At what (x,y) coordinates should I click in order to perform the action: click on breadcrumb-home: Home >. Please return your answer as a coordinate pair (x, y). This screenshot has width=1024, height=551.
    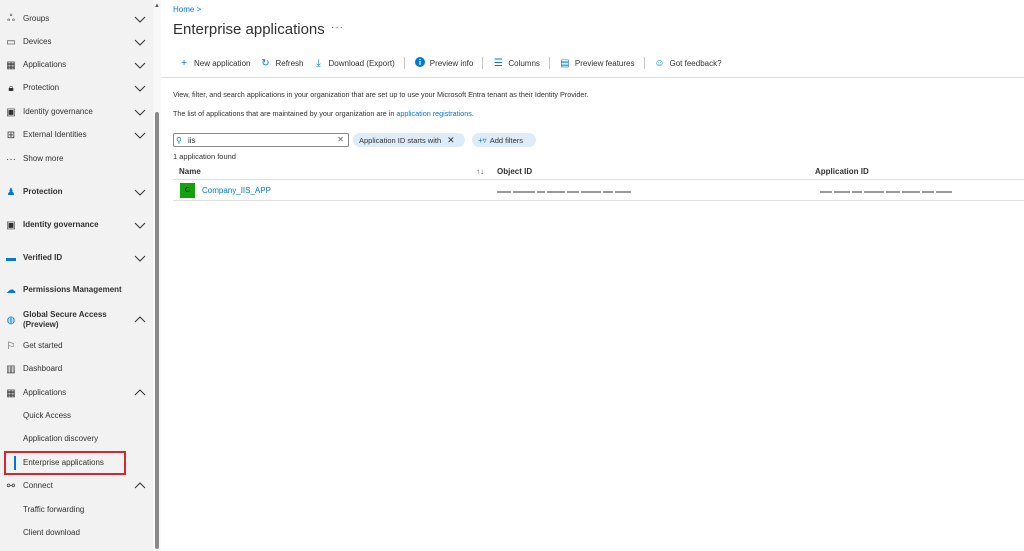
    Looking at the image, I should click on (187, 9).